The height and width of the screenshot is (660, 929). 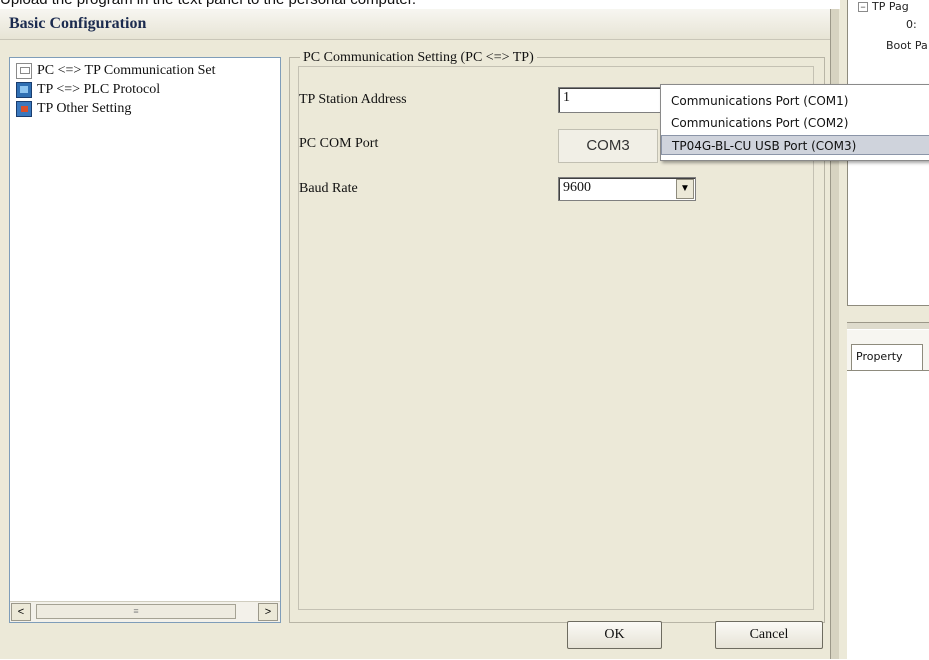 What do you see at coordinates (608, 146) in the screenshot?
I see `com-port-combo: COM3` at bounding box center [608, 146].